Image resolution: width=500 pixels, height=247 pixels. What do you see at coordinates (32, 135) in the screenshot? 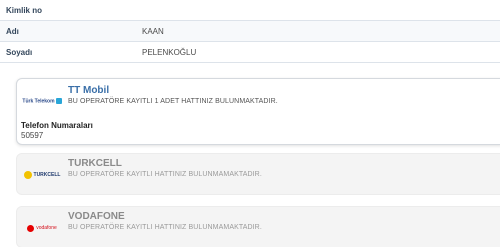
I see `phone-number-value: 50597` at bounding box center [32, 135].